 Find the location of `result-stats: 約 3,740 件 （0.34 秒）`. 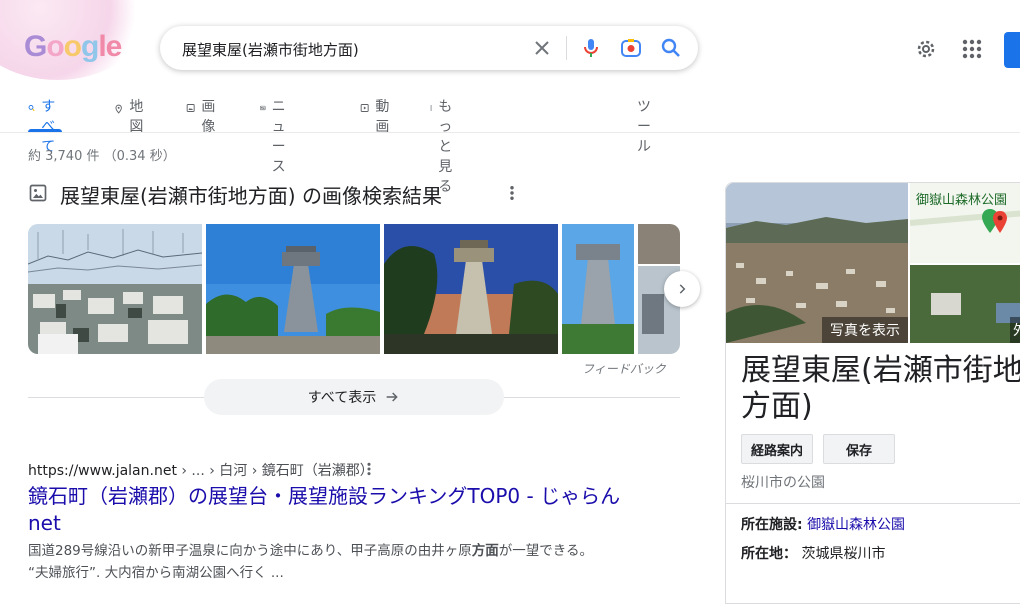

result-stats: 約 3,740 件 （0.34 秒） is located at coordinates (102, 156).